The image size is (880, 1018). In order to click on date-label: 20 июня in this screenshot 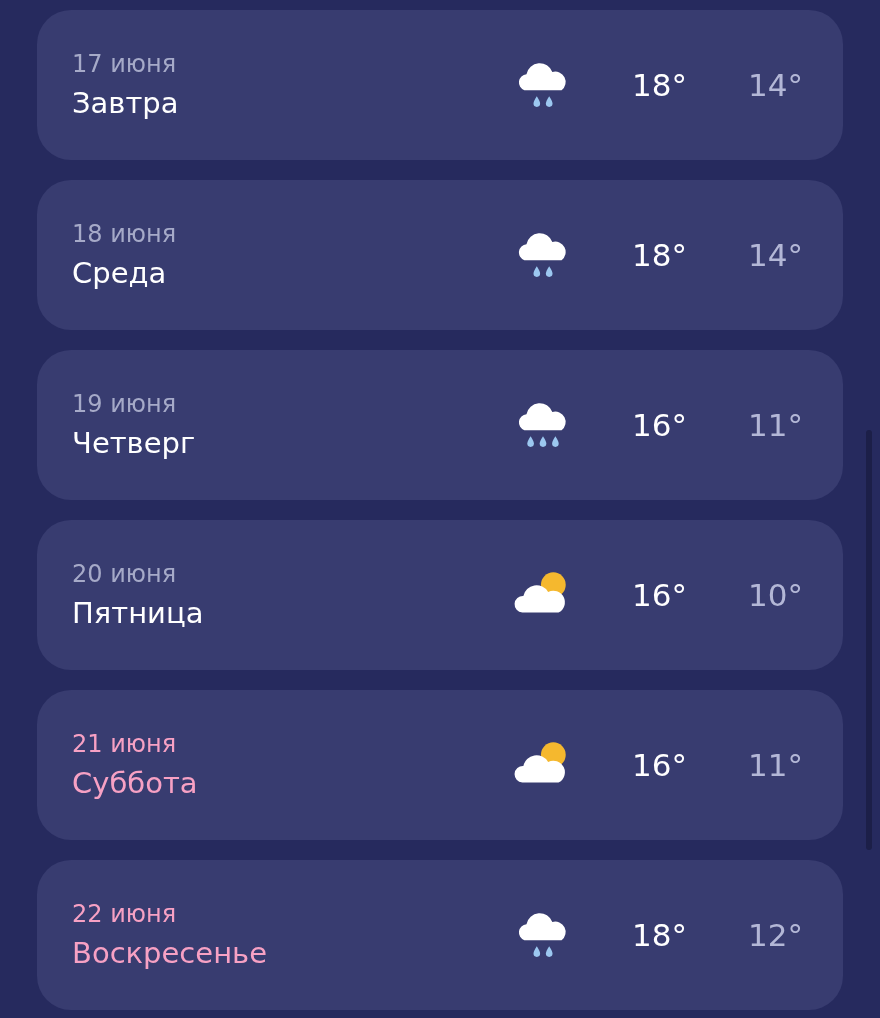, I will do `click(125, 574)`.